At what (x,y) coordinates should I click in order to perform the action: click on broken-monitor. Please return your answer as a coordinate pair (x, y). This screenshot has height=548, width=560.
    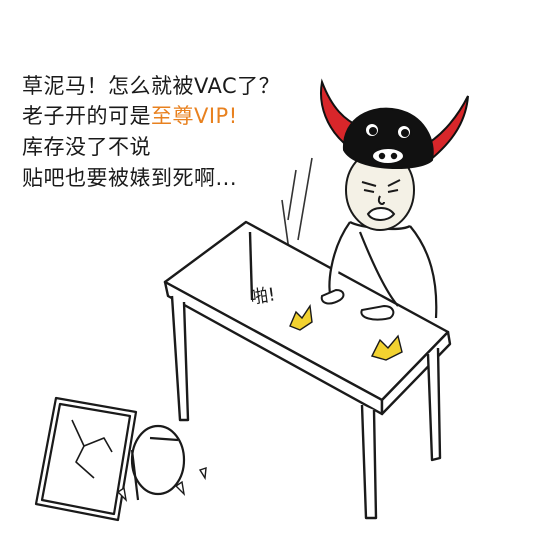
    Looking at the image, I should click on (110, 459).